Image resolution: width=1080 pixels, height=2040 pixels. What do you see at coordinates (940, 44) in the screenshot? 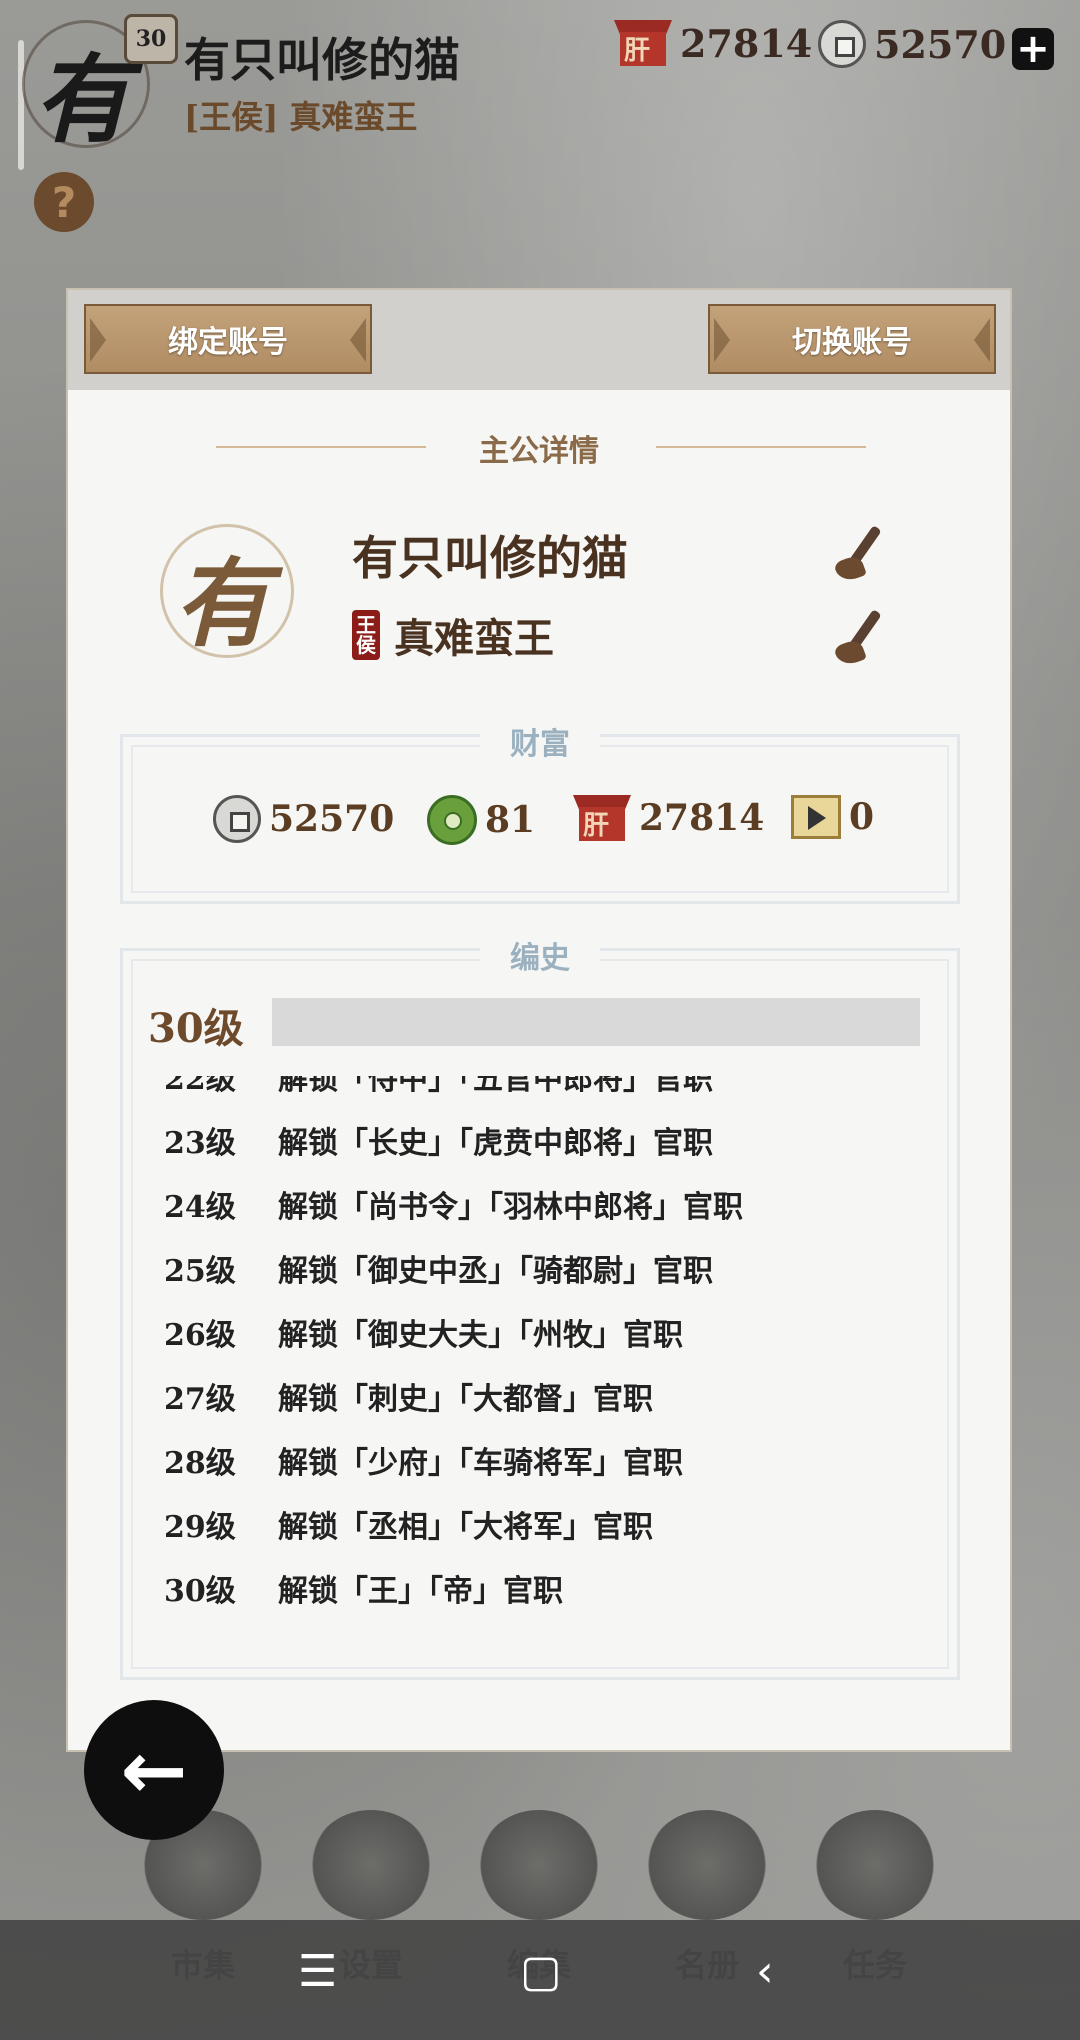
I see `coin-value: 52570` at bounding box center [940, 44].